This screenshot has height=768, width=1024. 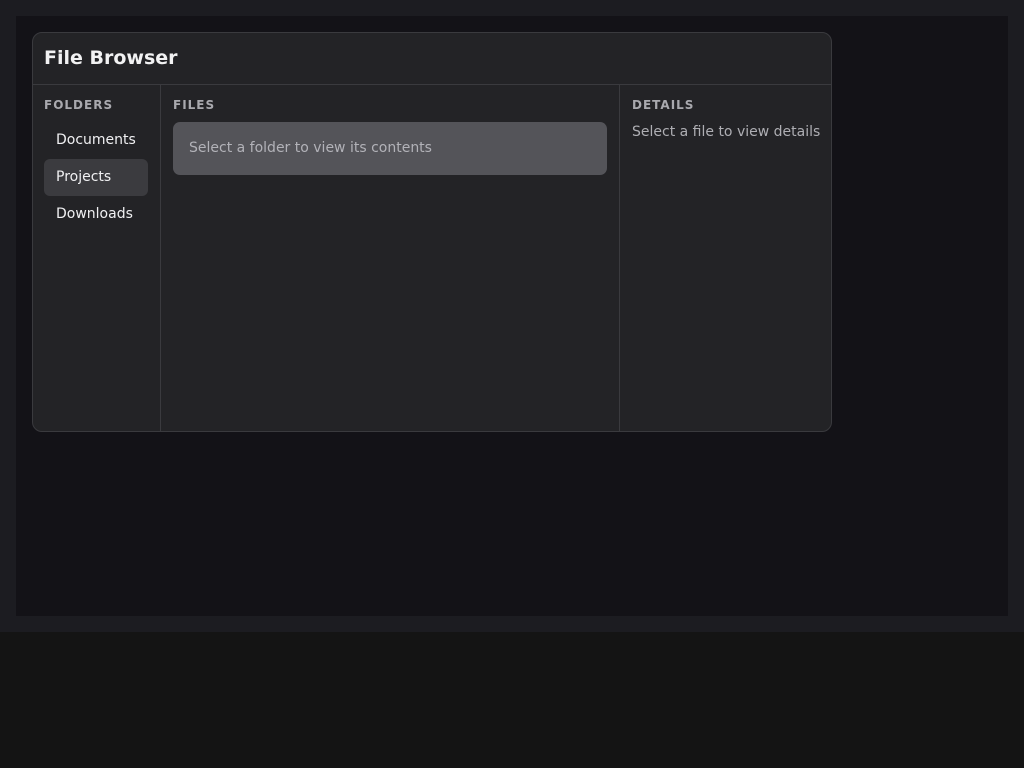 What do you see at coordinates (725, 258) in the screenshot?
I see `details-column: DETAILS Select a file to view details` at bounding box center [725, 258].